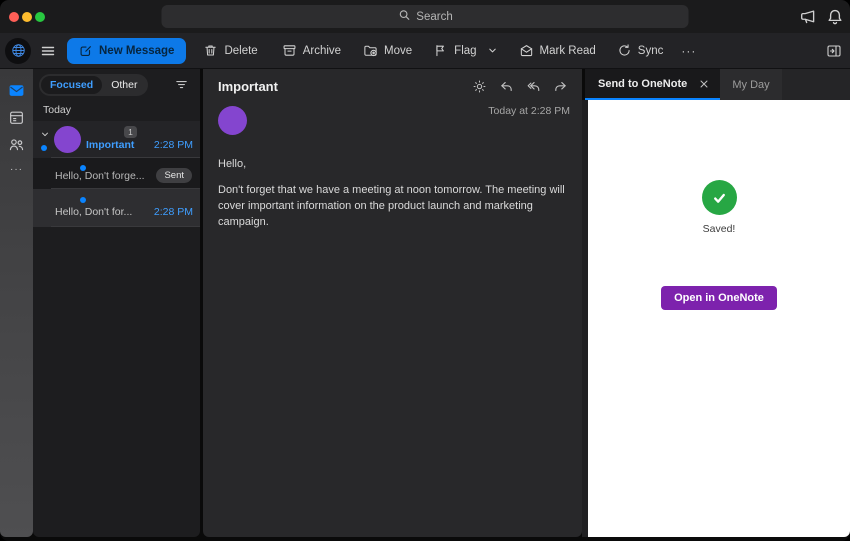  Describe the element at coordinates (322, 50) in the screenshot. I see `archive-label: Archive` at that location.